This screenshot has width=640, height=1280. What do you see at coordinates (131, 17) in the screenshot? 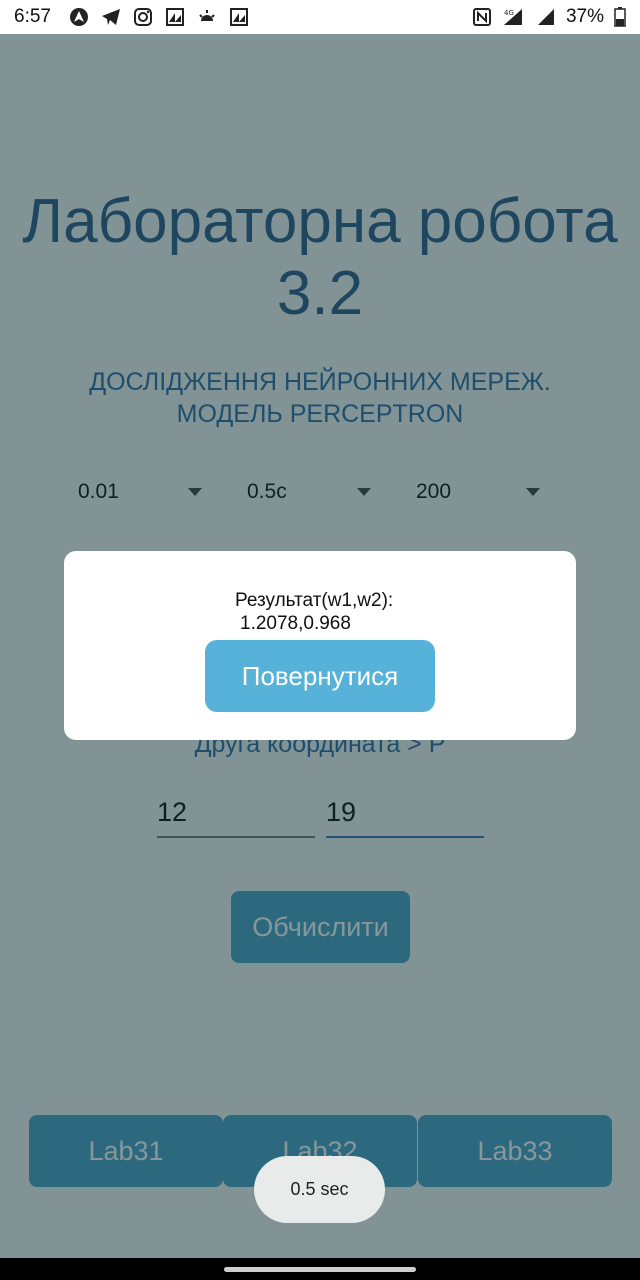
I see `status-left: 6:57` at bounding box center [131, 17].